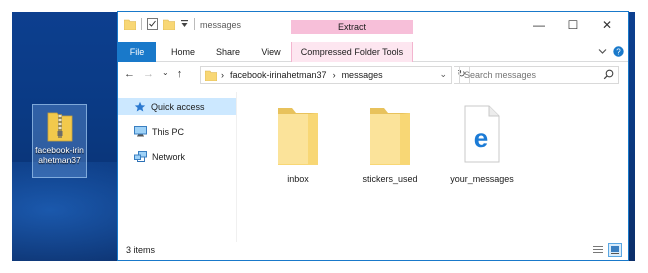  I want to click on file-name: stickers_used, so click(390, 179).